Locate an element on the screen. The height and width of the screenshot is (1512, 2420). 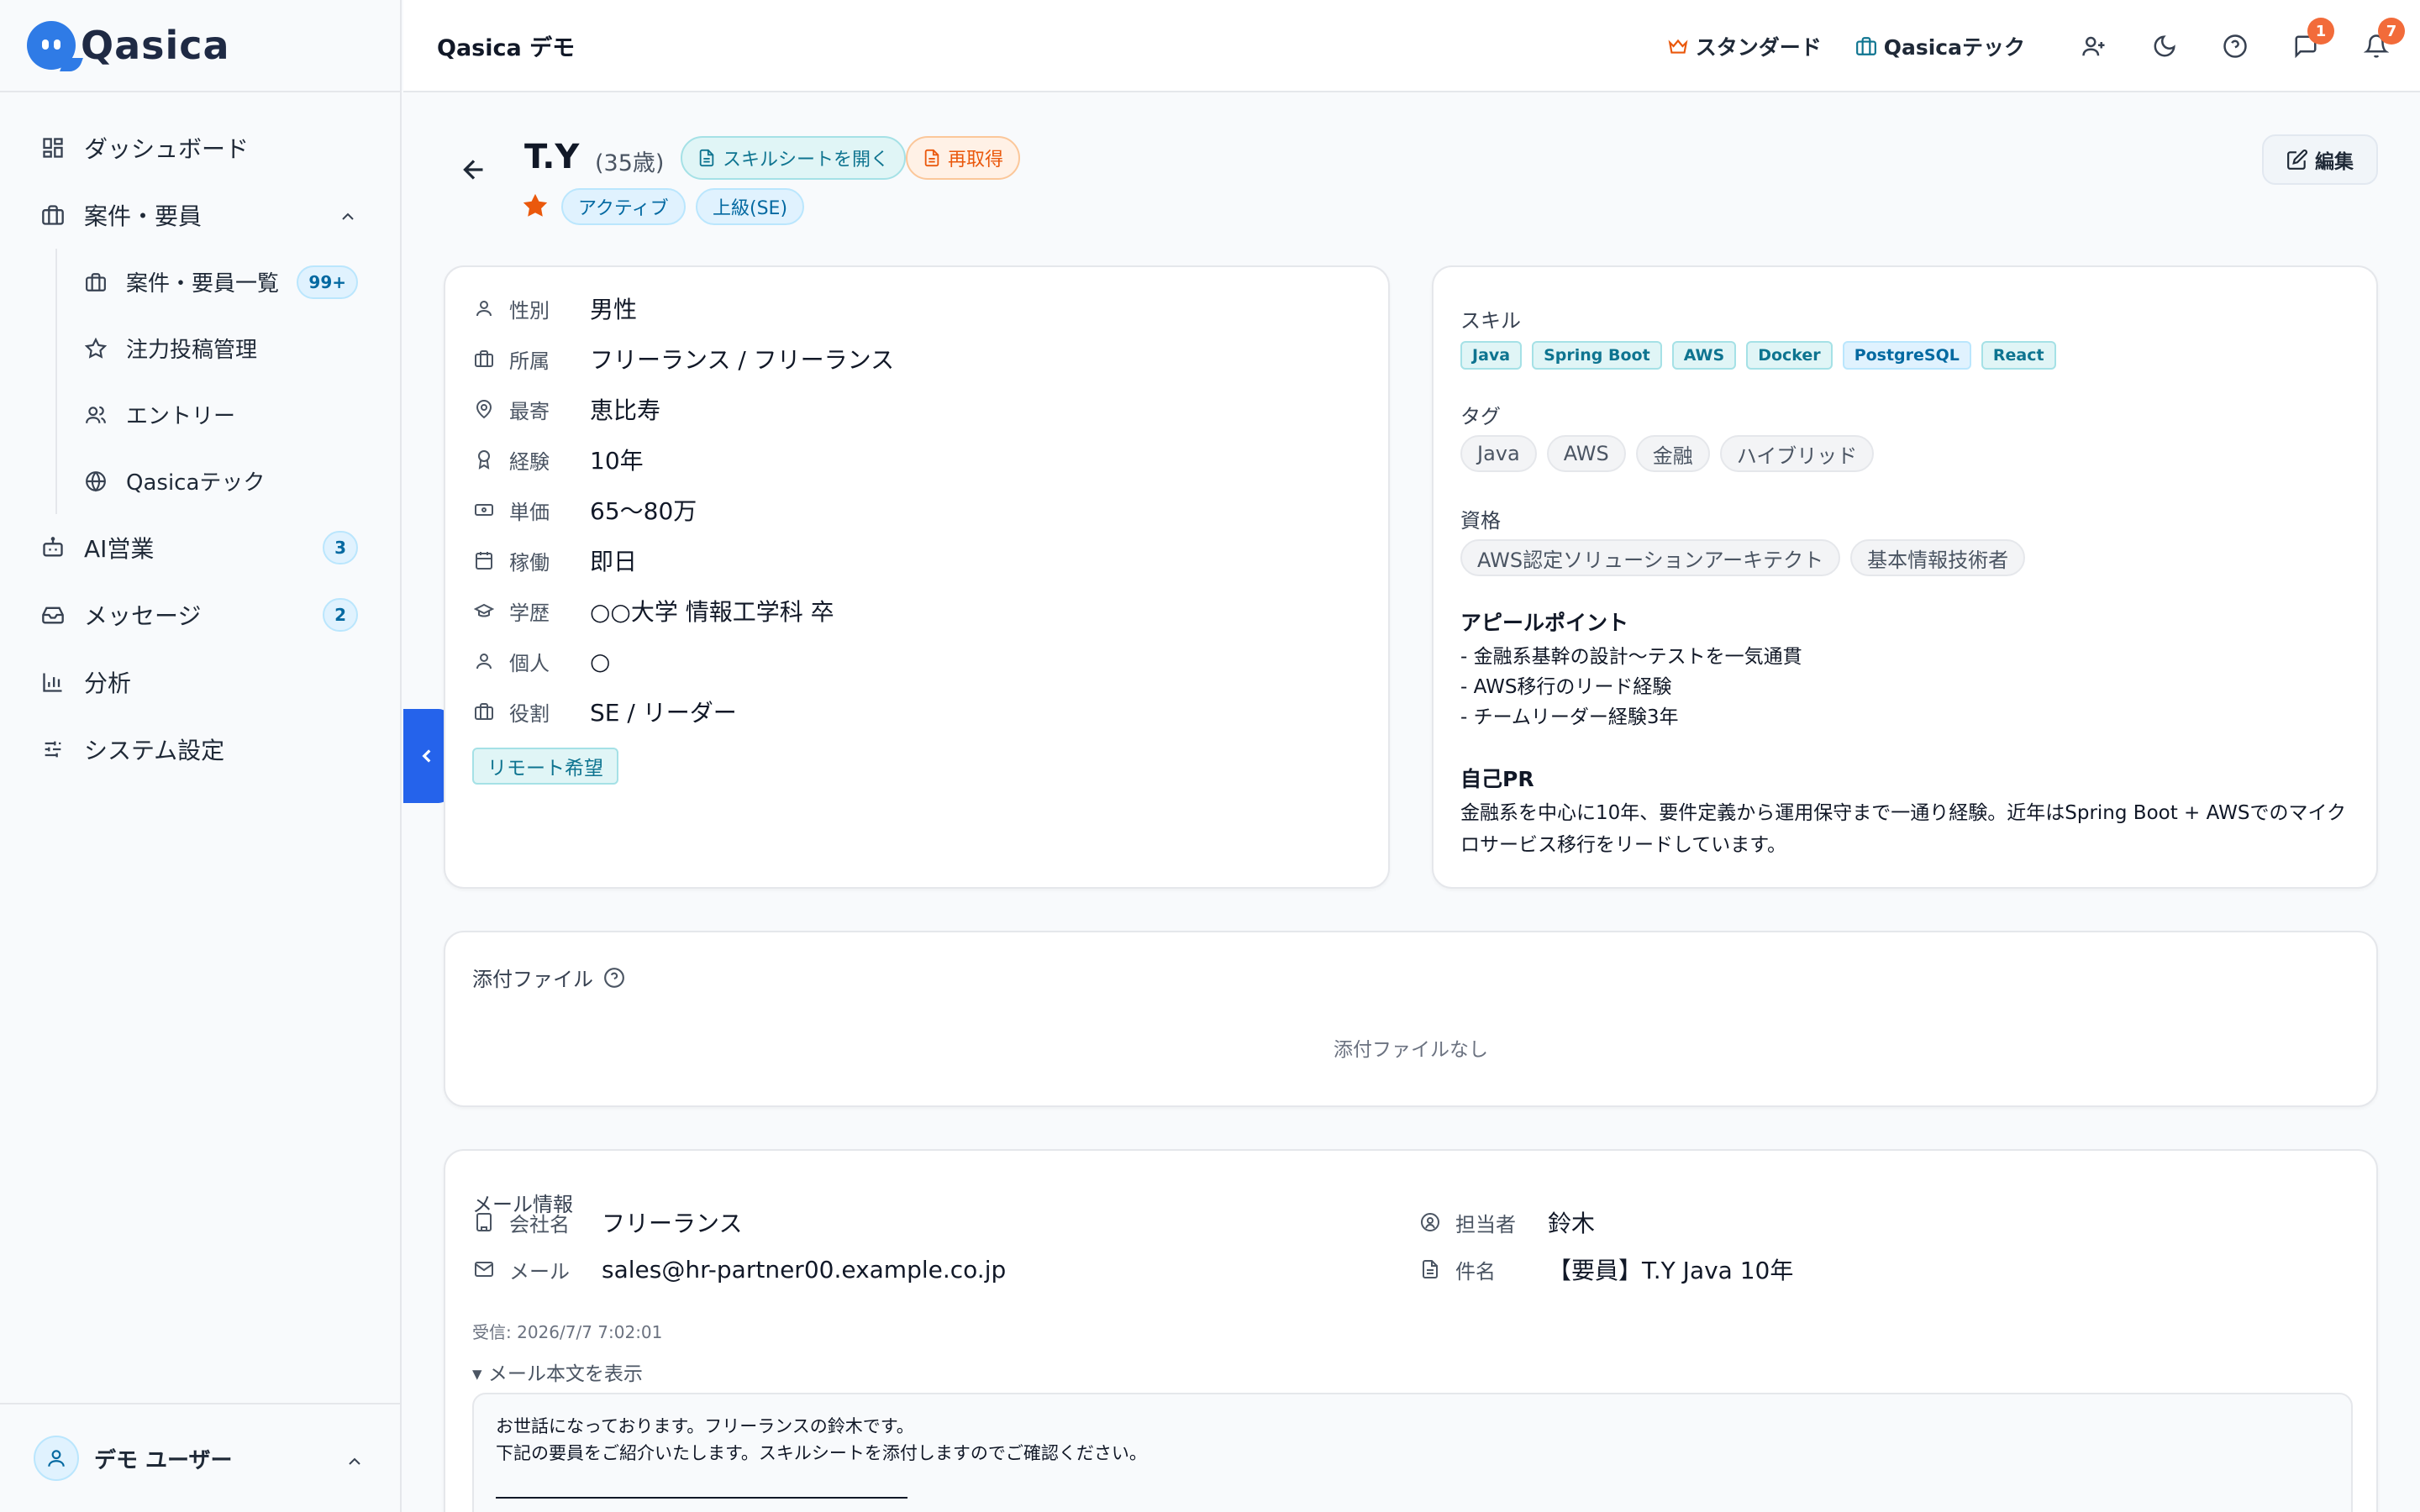
sidebar-item-label: 分析 is located at coordinates (108, 683).